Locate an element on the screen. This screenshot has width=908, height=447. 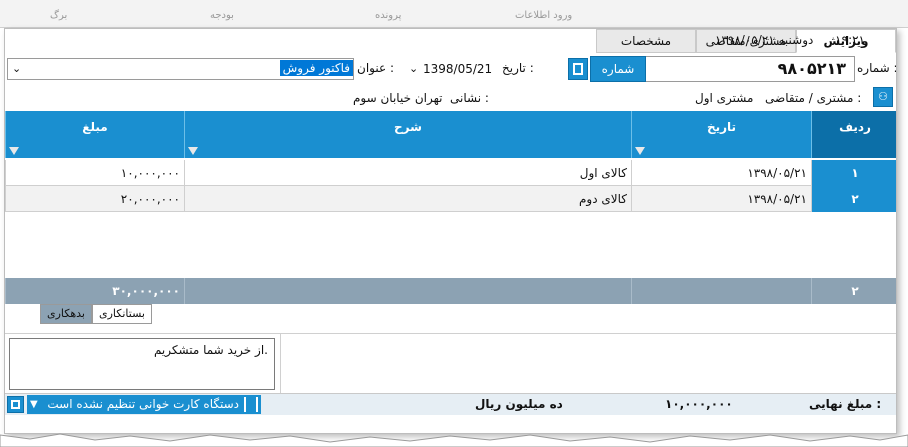
note-panel: از خرید شما متشکریم. is located at coordinates (450, 364).